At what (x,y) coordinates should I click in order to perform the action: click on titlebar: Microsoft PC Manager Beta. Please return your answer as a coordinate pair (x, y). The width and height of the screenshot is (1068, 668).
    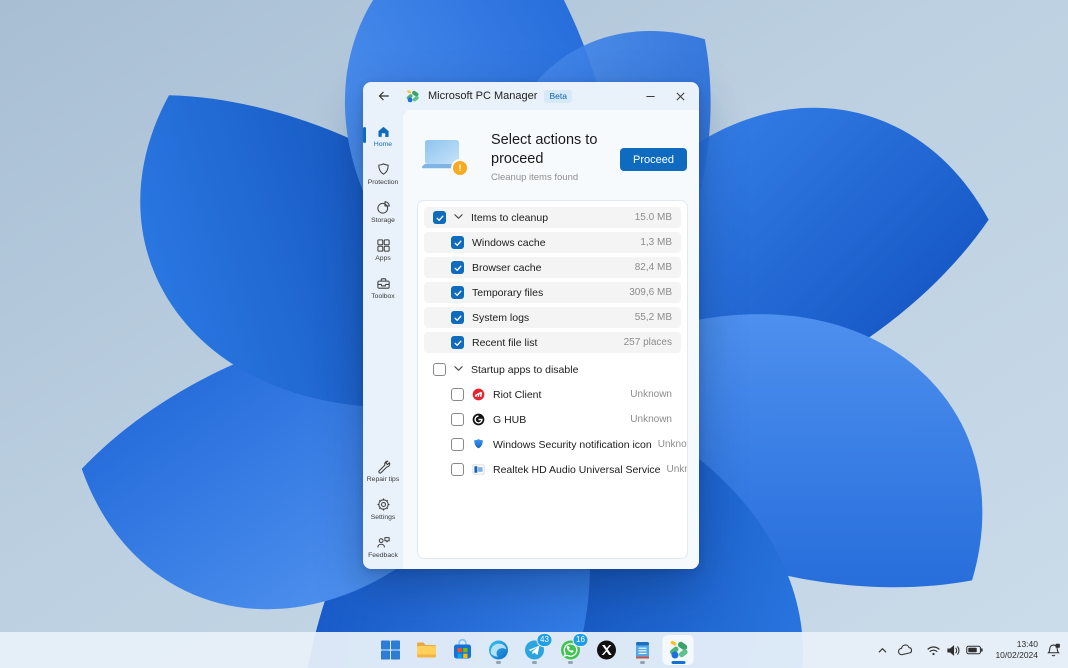
    Looking at the image, I should click on (531, 96).